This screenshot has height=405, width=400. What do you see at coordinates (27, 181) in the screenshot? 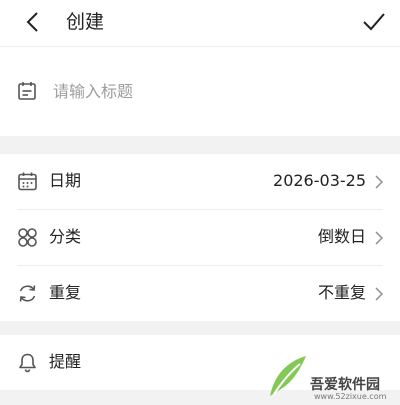
I see `calendar-icon` at bounding box center [27, 181].